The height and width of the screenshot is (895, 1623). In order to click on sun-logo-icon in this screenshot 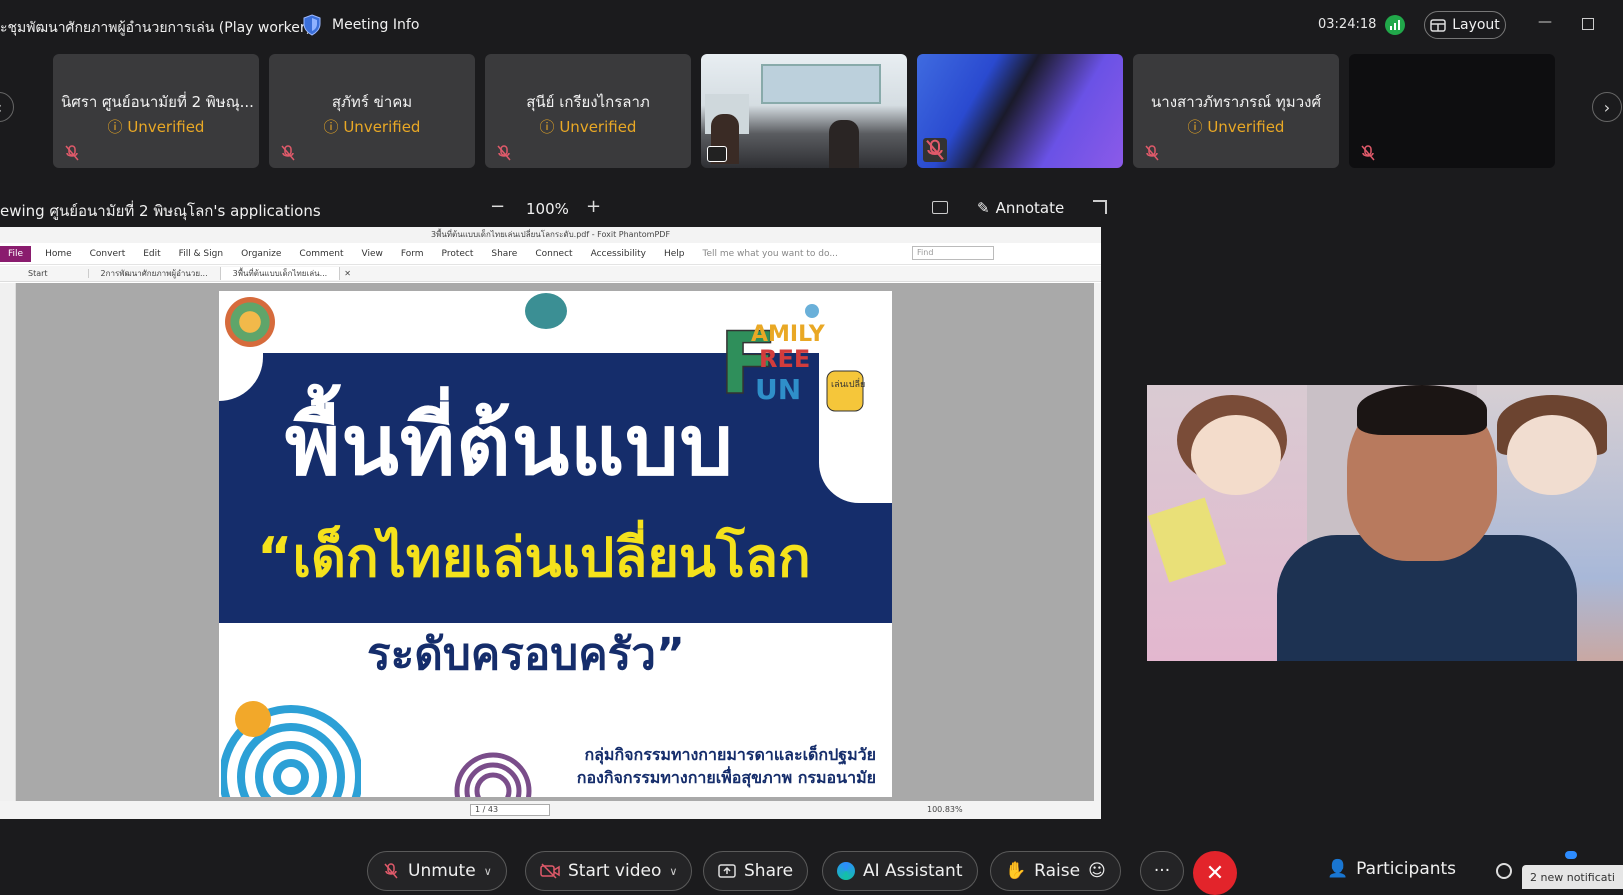, I will do `click(250, 322)`.